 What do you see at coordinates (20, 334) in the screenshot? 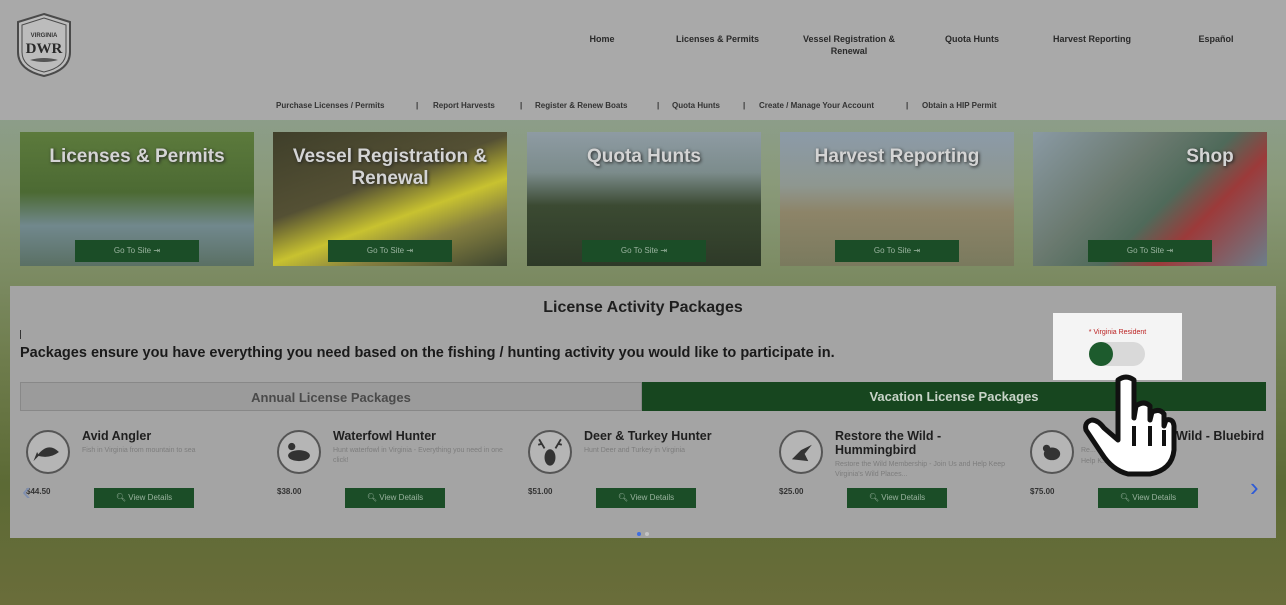
I see `text-cursor` at bounding box center [20, 334].